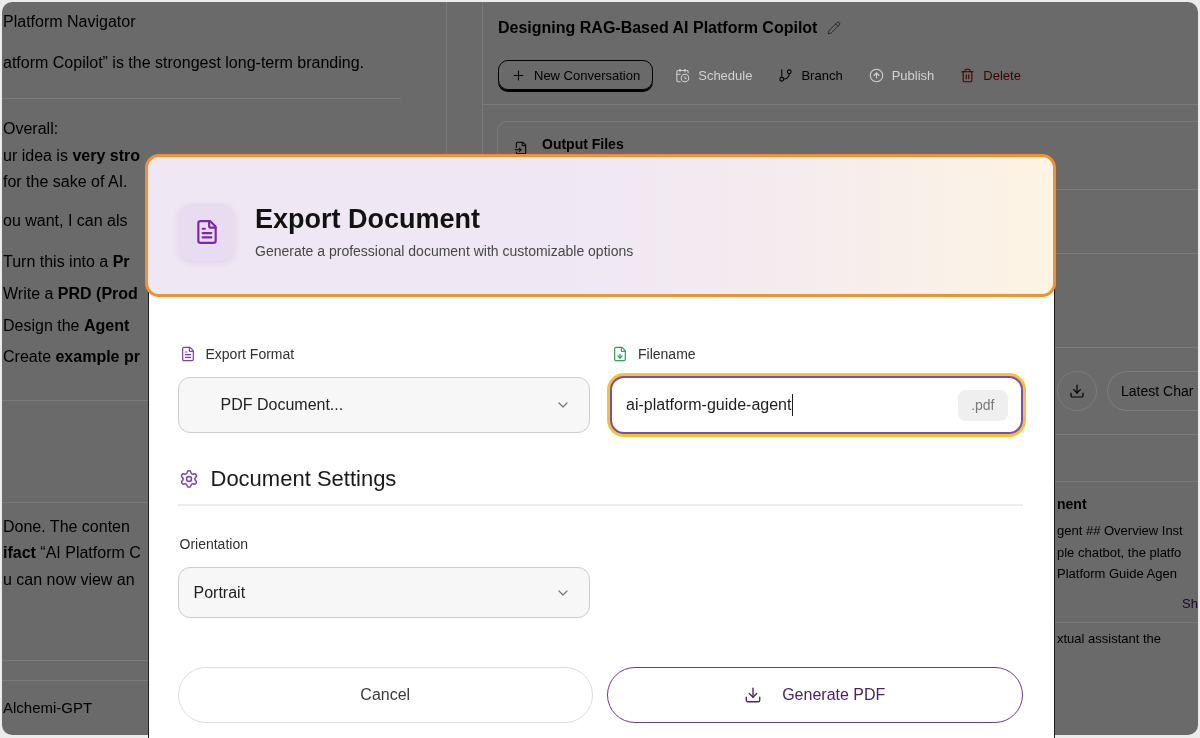 This screenshot has width=1200, height=738. I want to click on list-item: Turn this into a Pr, so click(66, 262).